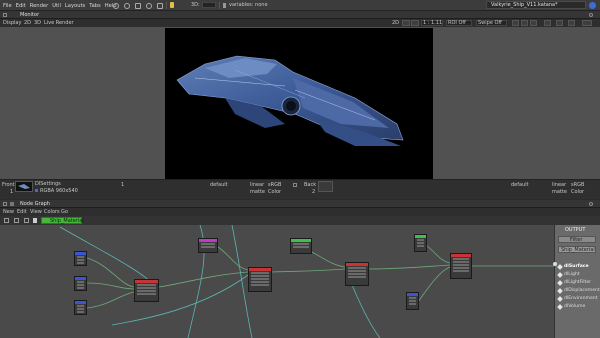 Image resolution: width=600 pixels, height=338 pixels. What do you see at coordinates (257, 192) in the screenshot?
I see `matte-left-dropdown: matte` at bounding box center [257, 192].